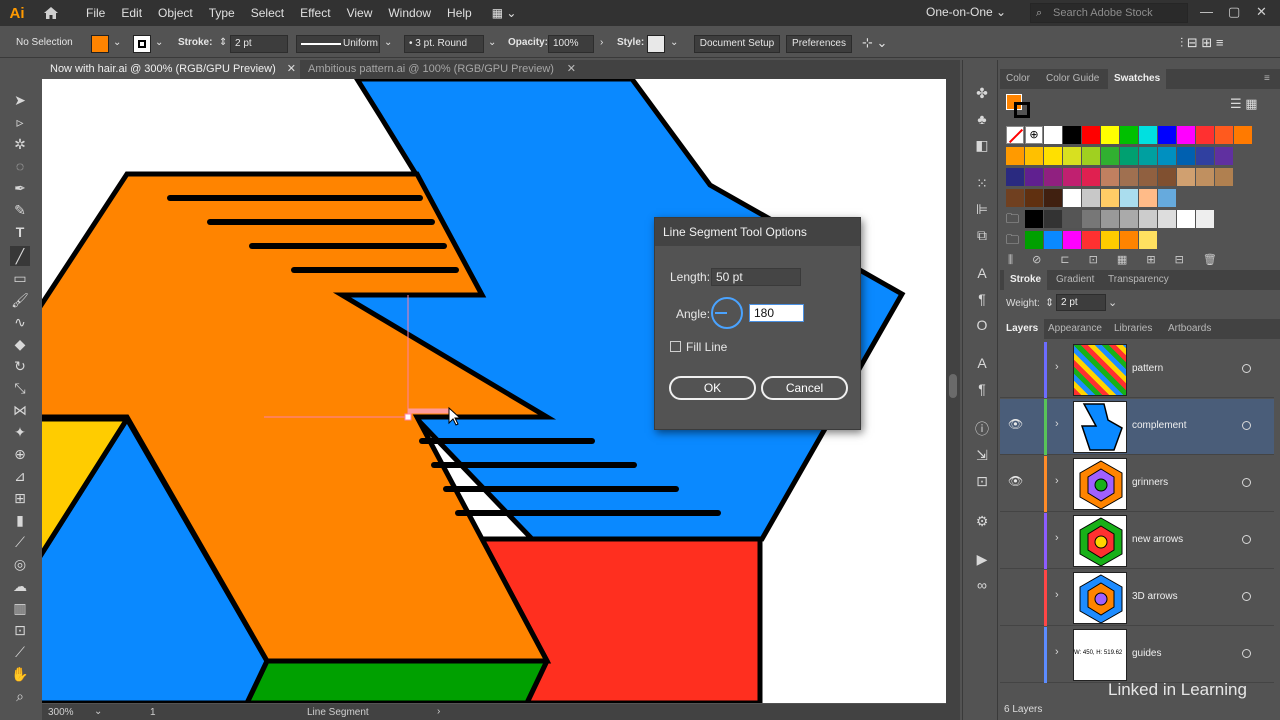  Describe the element at coordinates (1022, 110) in the screenshot. I see `swatch-stroke-indicator` at that location.